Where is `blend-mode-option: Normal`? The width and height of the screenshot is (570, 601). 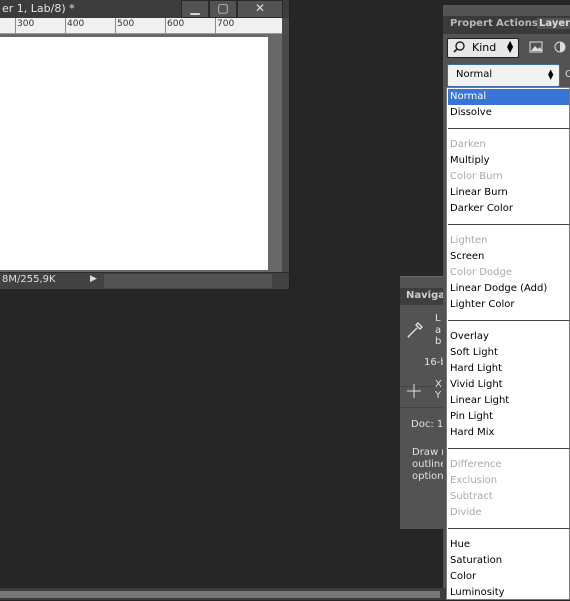 blend-mode-option: Normal is located at coordinates (508, 97).